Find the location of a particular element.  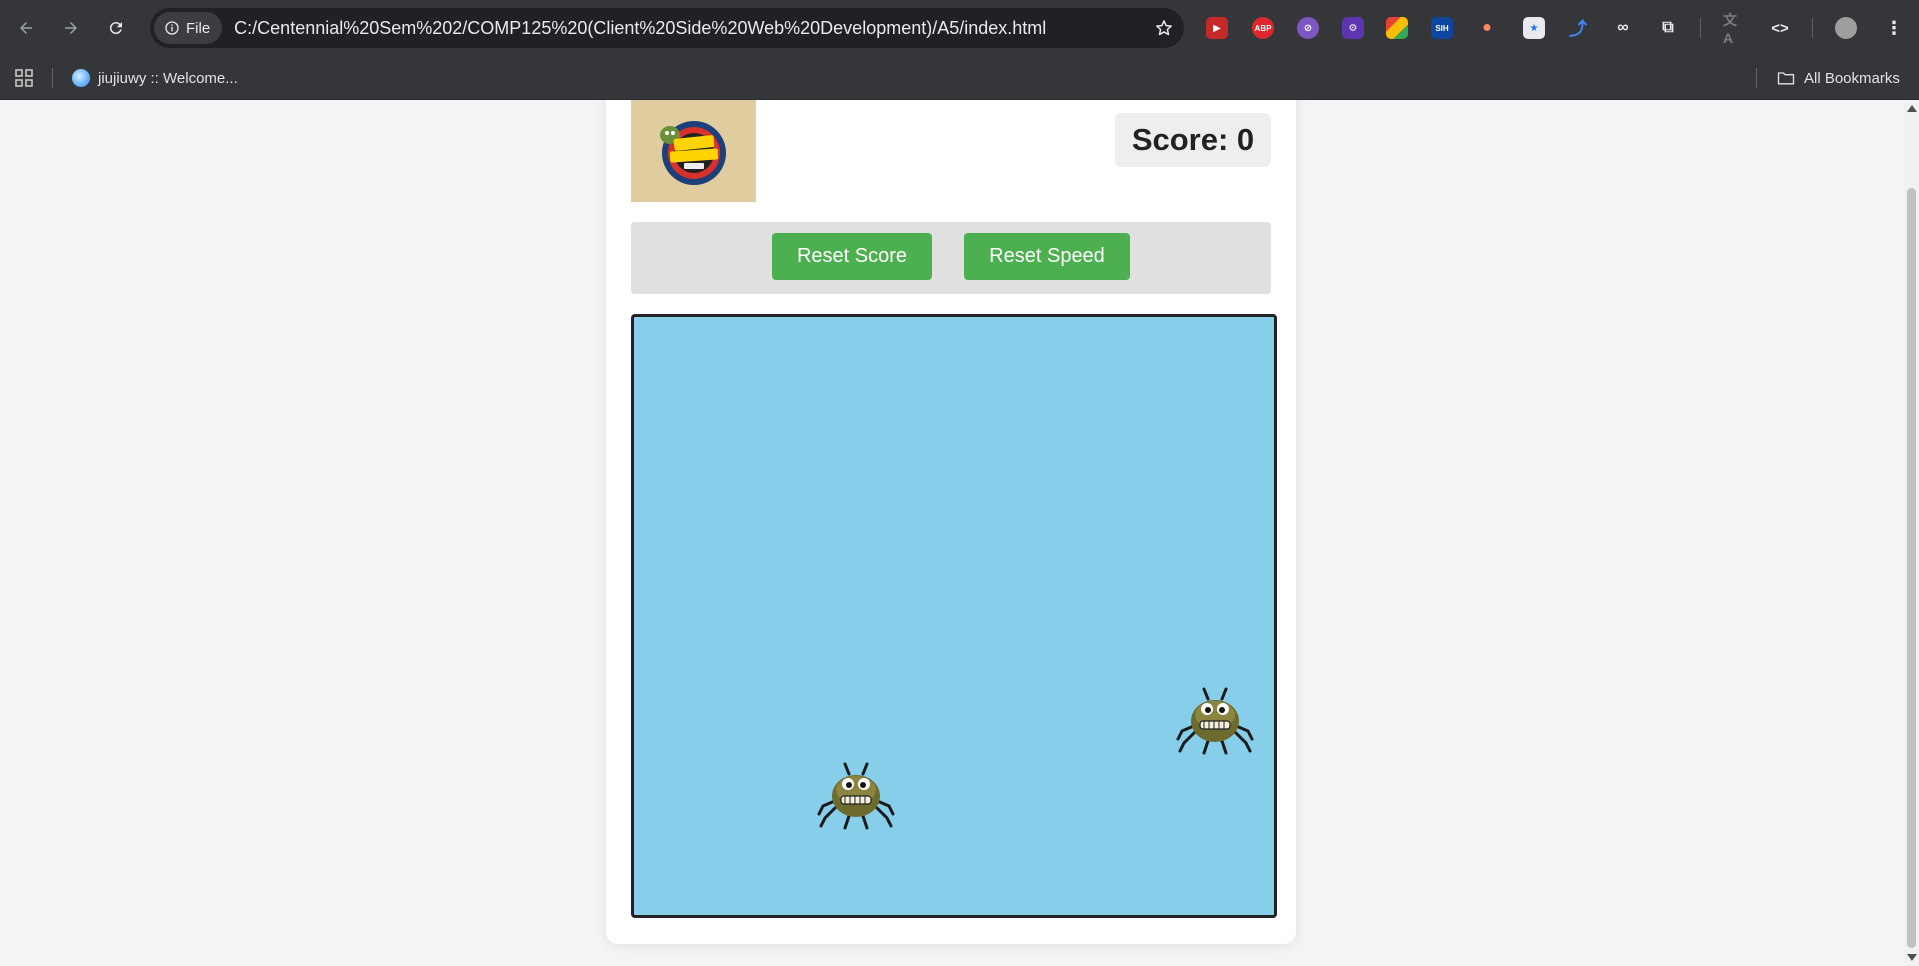

extension-capsule: ● is located at coordinates (1487, 28).